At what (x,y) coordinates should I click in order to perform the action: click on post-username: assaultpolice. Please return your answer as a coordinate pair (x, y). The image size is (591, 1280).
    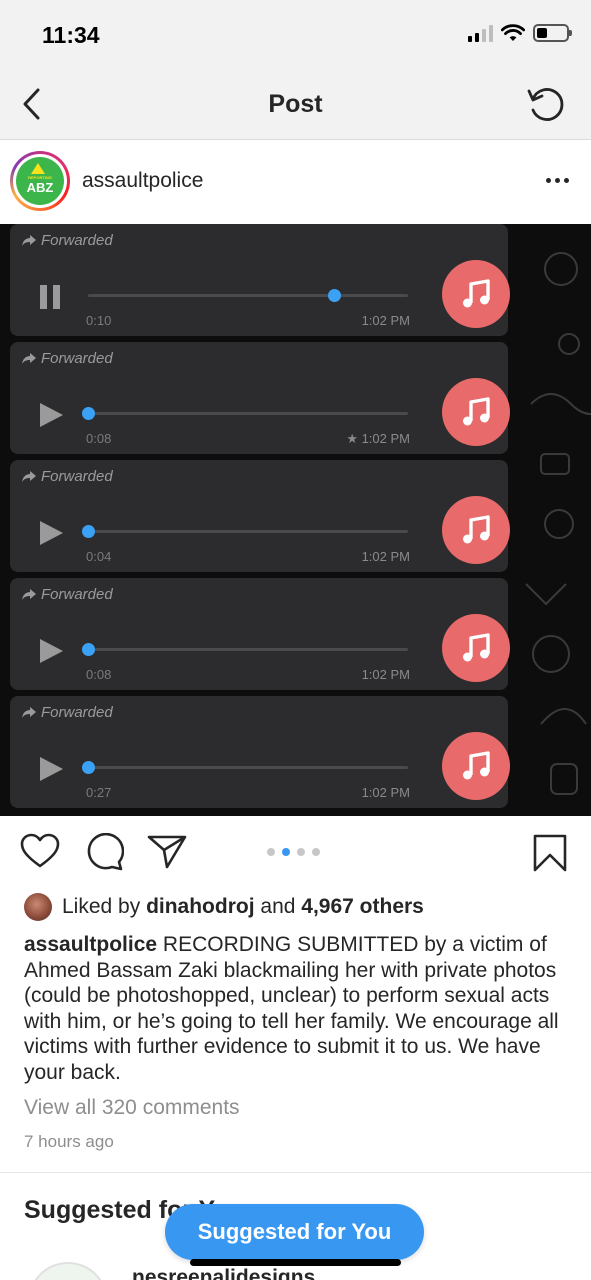
    Looking at the image, I should click on (142, 181).